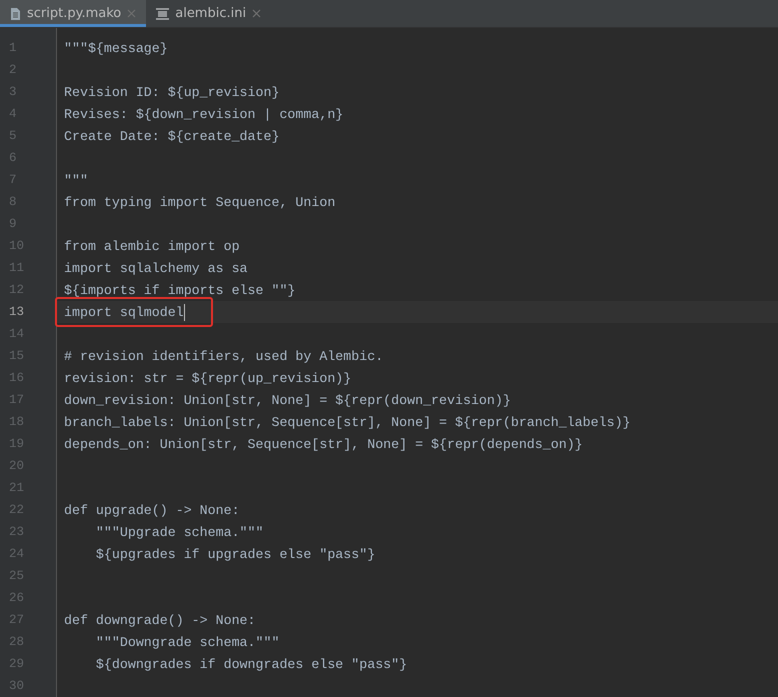 This screenshot has width=778, height=697. Describe the element at coordinates (124, 312) in the screenshot. I see `code-line: import sqlmodel` at that location.